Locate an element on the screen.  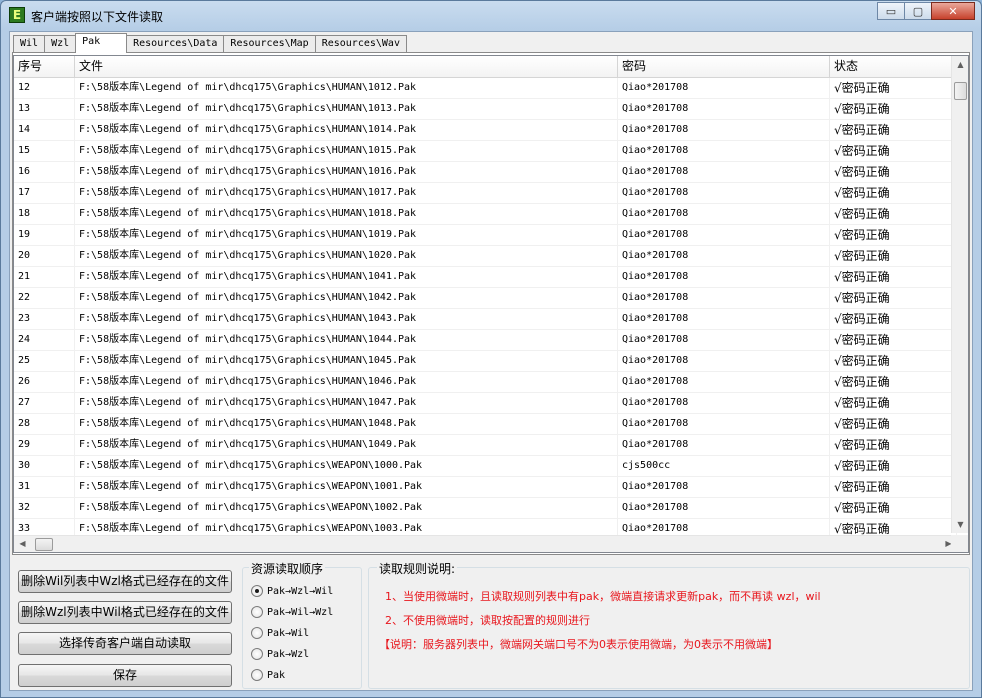
scroll-corner is located at coordinates (959, 543).